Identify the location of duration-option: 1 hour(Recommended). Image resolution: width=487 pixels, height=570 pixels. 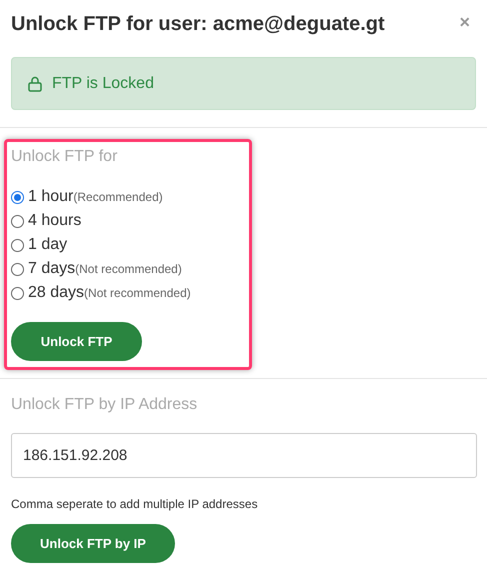
(128, 197).